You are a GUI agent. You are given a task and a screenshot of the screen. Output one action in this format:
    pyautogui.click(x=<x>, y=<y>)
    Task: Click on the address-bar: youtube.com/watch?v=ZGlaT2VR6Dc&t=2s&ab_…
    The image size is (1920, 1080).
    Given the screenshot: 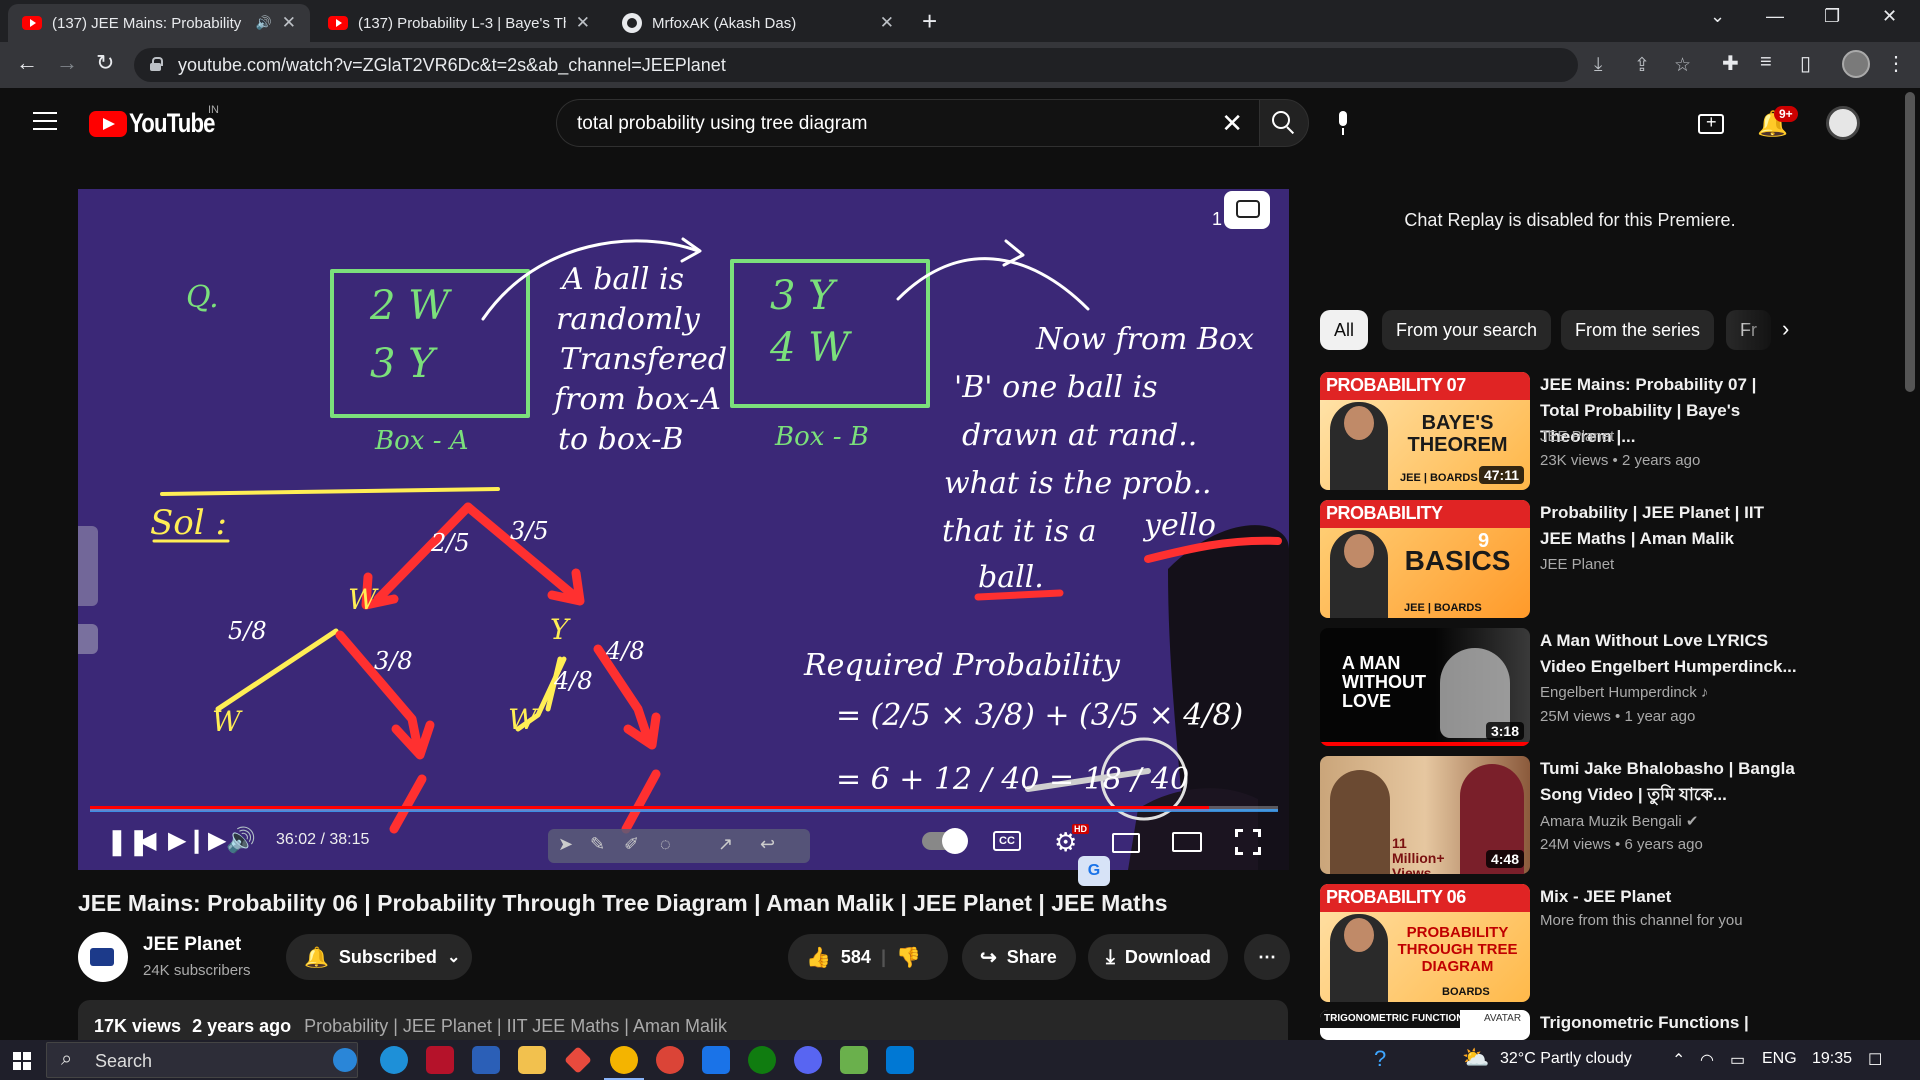 What is the action you would take?
    pyautogui.click(x=912, y=65)
    